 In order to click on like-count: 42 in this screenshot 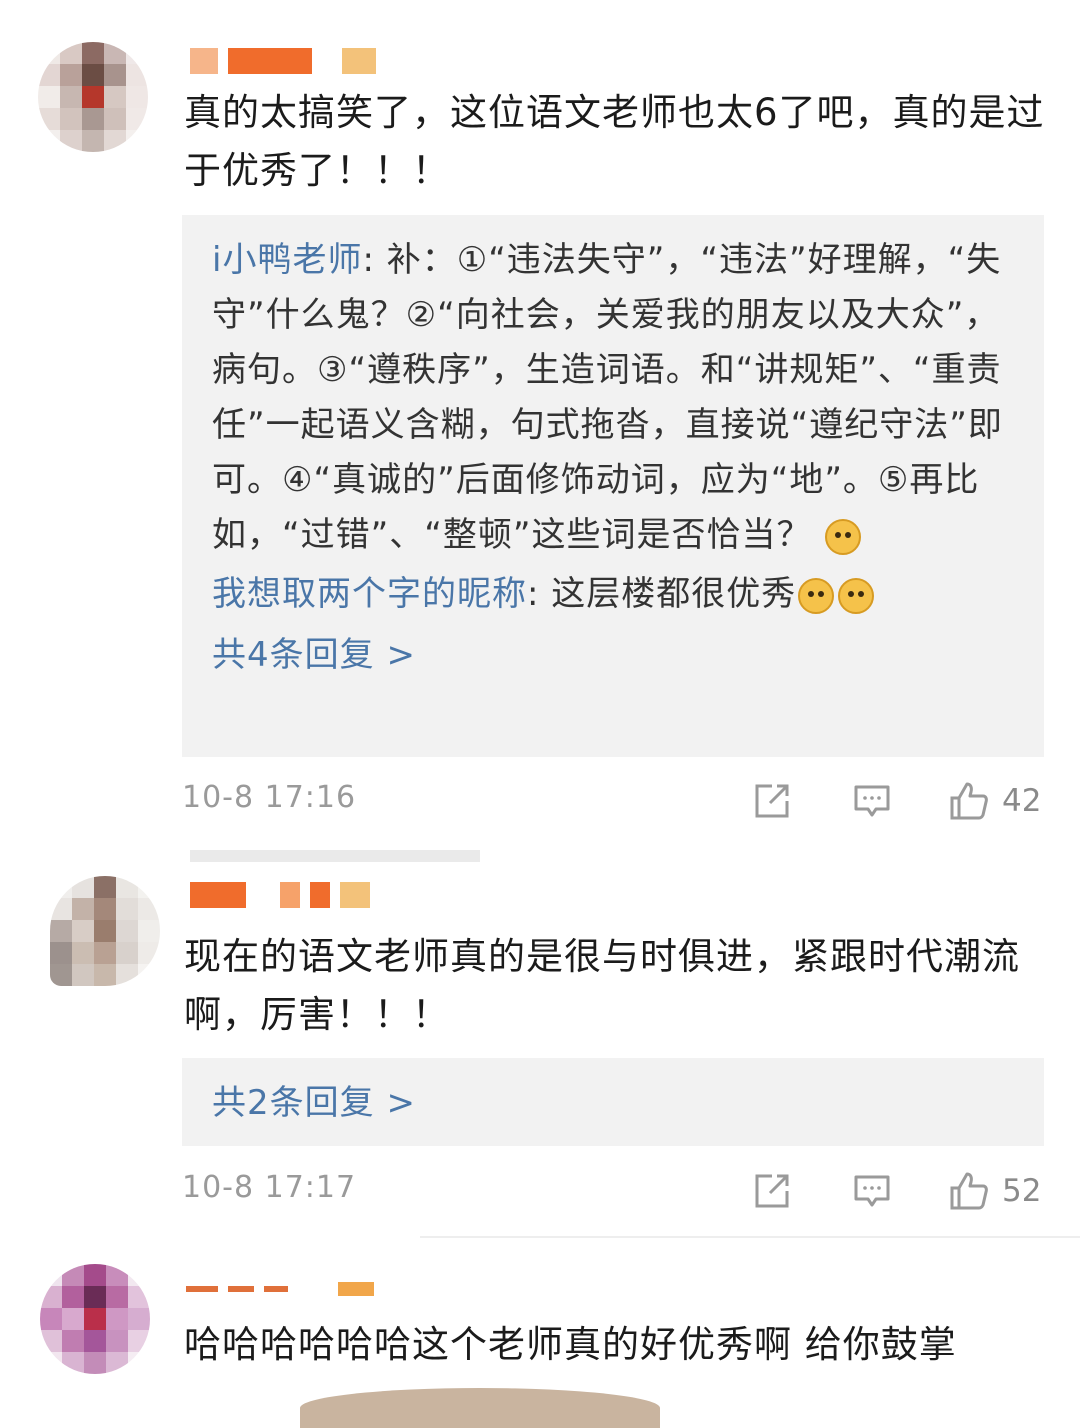, I will do `click(1022, 801)`.